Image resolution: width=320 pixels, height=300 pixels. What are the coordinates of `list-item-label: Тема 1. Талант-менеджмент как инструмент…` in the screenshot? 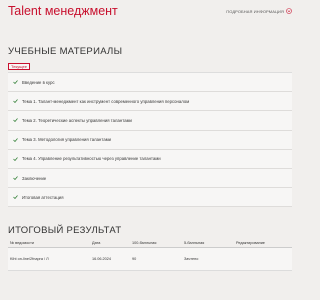 It's located at (106, 101).